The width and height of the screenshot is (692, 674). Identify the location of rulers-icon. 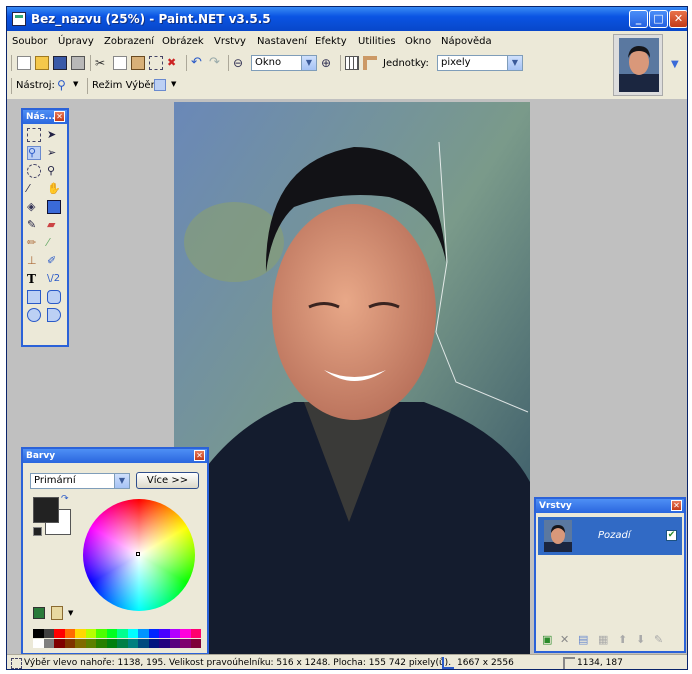
(370, 63).